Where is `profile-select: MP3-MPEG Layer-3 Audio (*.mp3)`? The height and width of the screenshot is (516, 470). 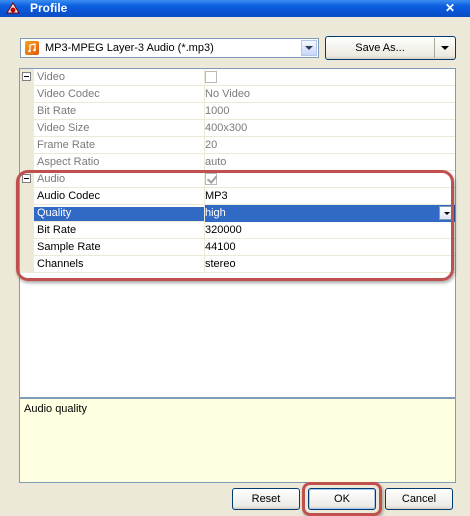
profile-select: MP3-MPEG Layer-3 Audio (*.mp3) is located at coordinates (169, 48).